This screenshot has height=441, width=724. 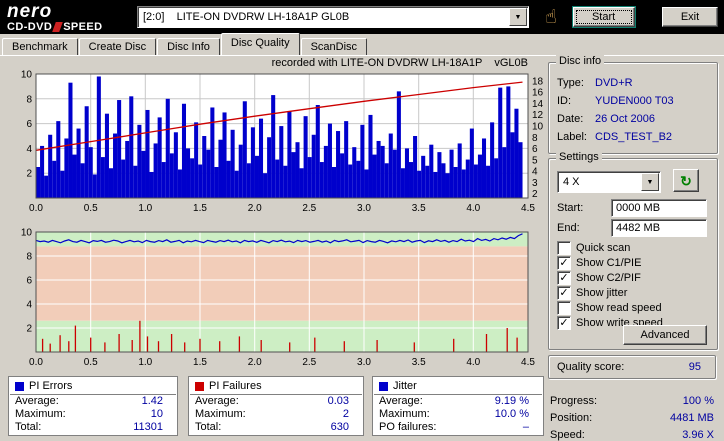 I want to click on app-logo: nero CD-DVD SPEED, so click(x=64, y=17).